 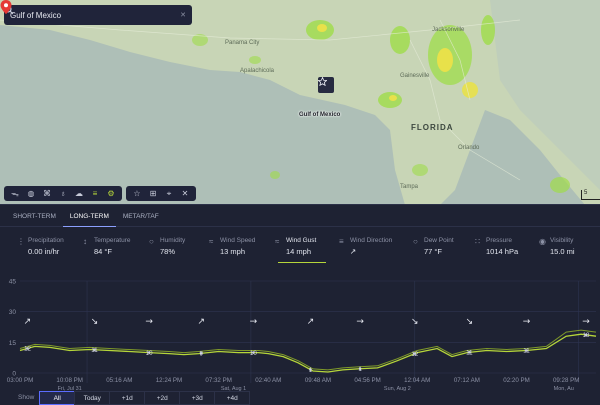 I want to click on metric-label: Visibility, so click(x=562, y=240).